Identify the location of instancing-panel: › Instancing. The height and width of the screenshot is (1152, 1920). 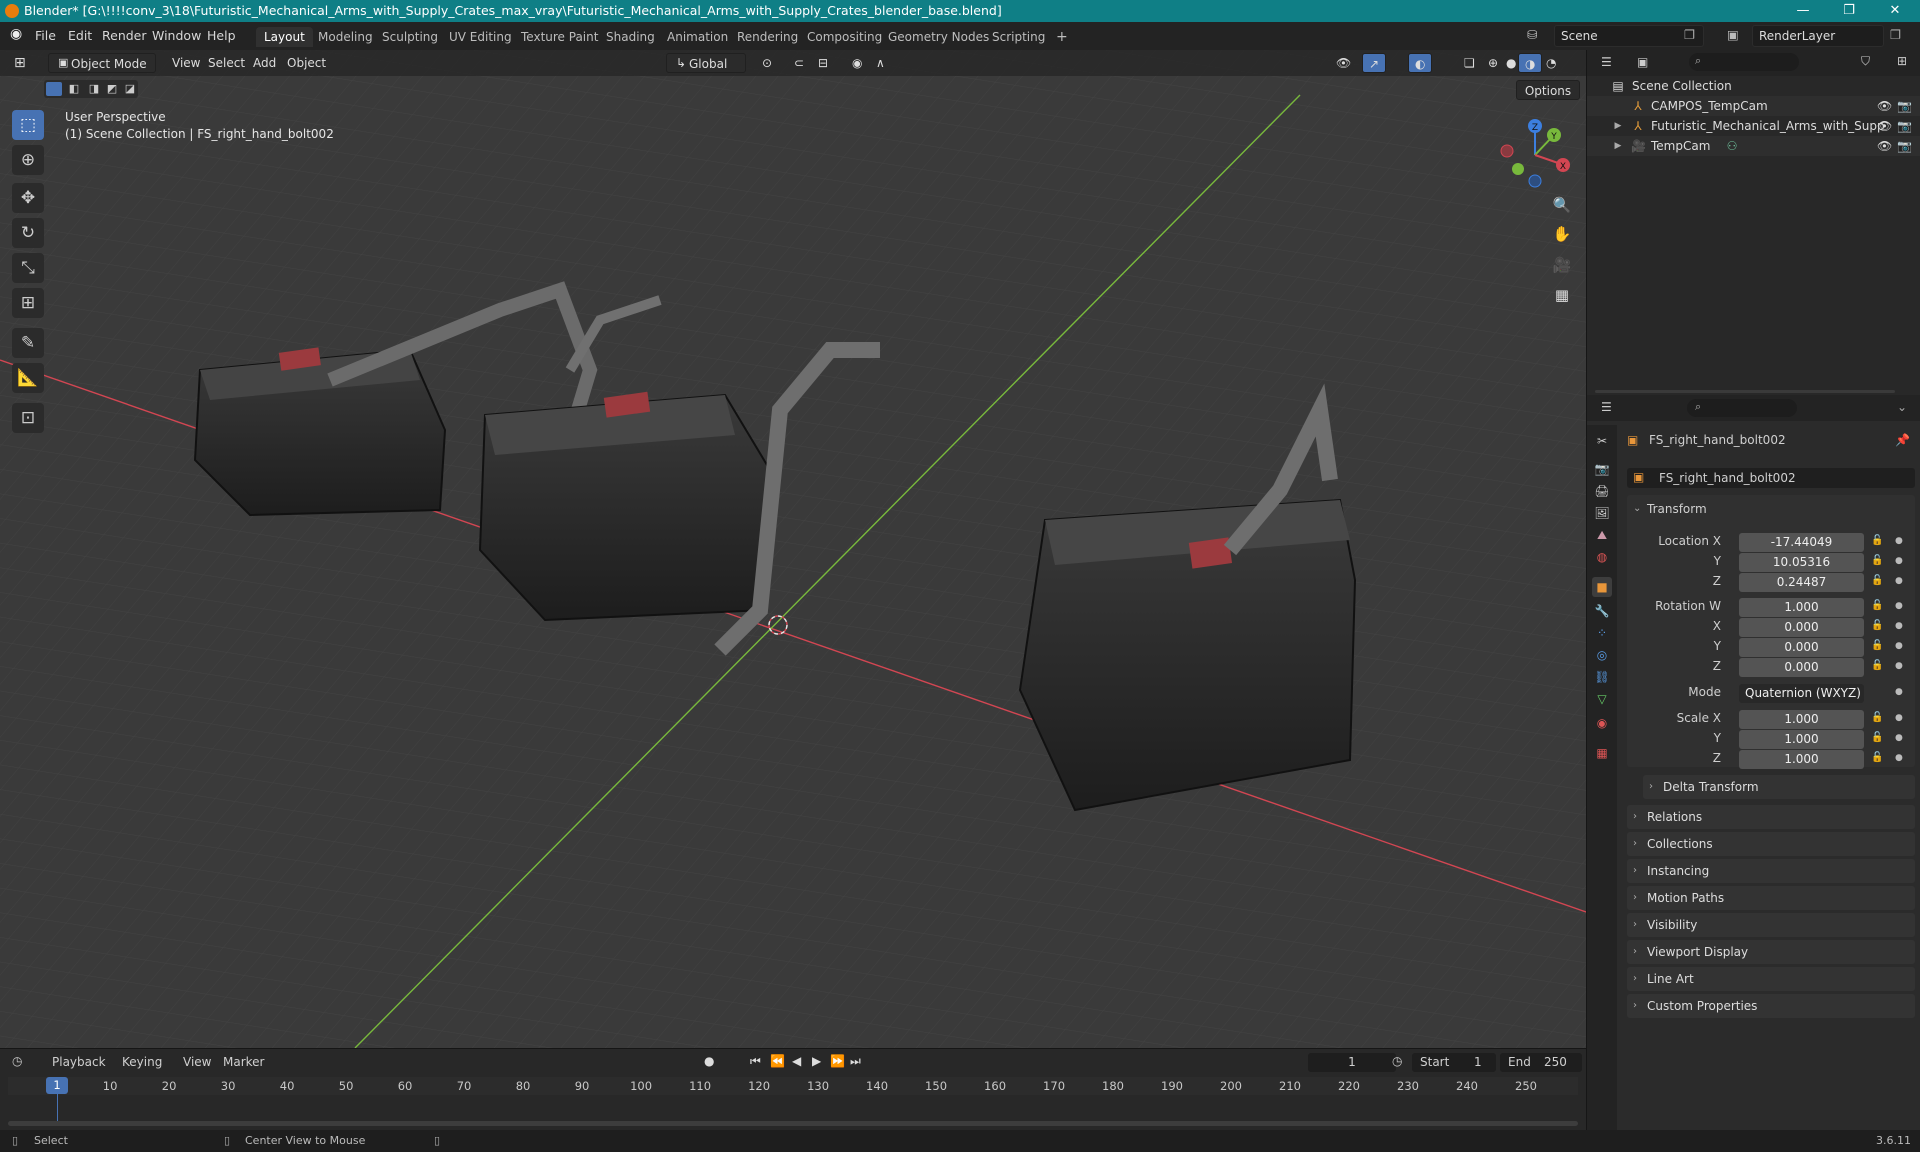
(1771, 871).